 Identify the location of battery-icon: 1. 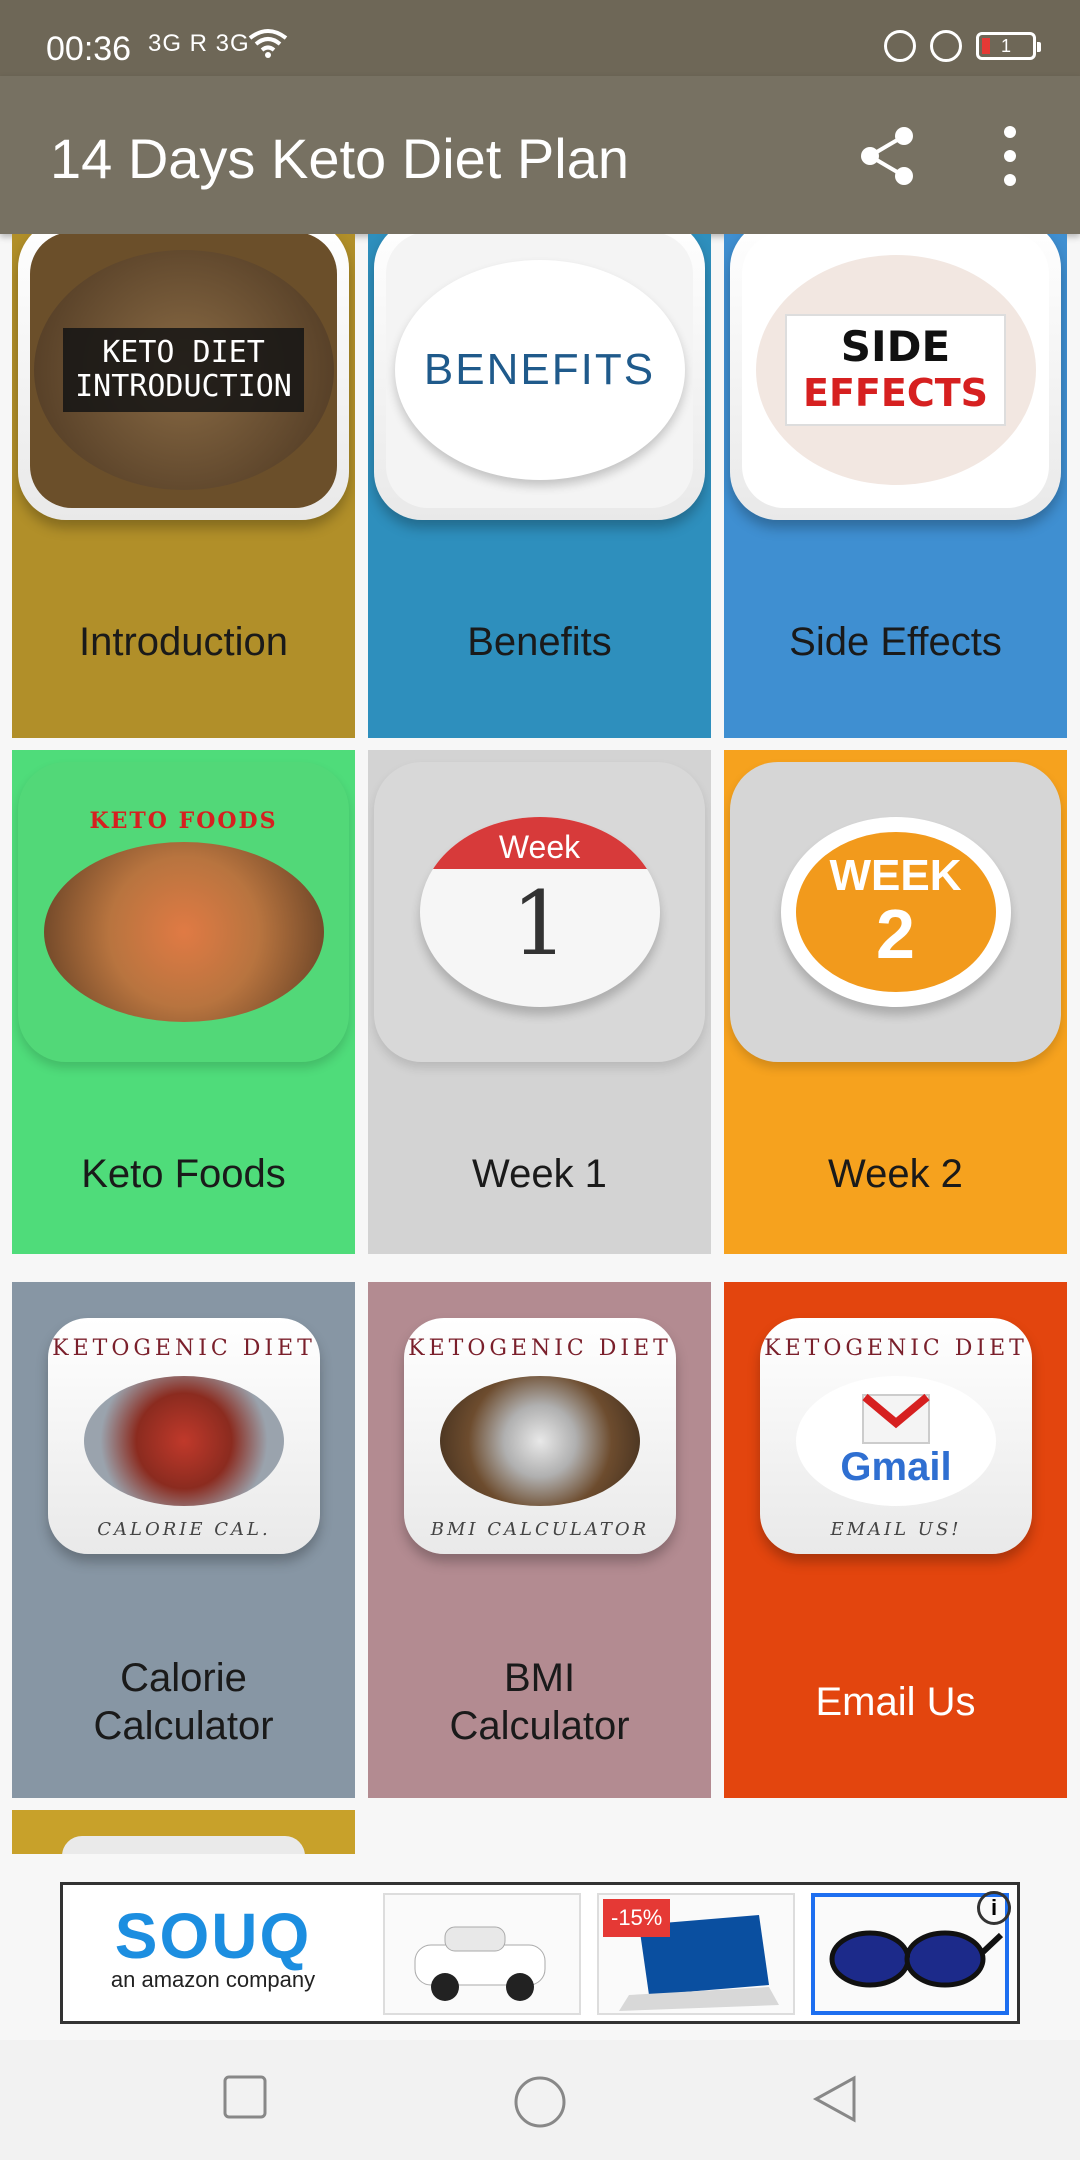
(1008, 46).